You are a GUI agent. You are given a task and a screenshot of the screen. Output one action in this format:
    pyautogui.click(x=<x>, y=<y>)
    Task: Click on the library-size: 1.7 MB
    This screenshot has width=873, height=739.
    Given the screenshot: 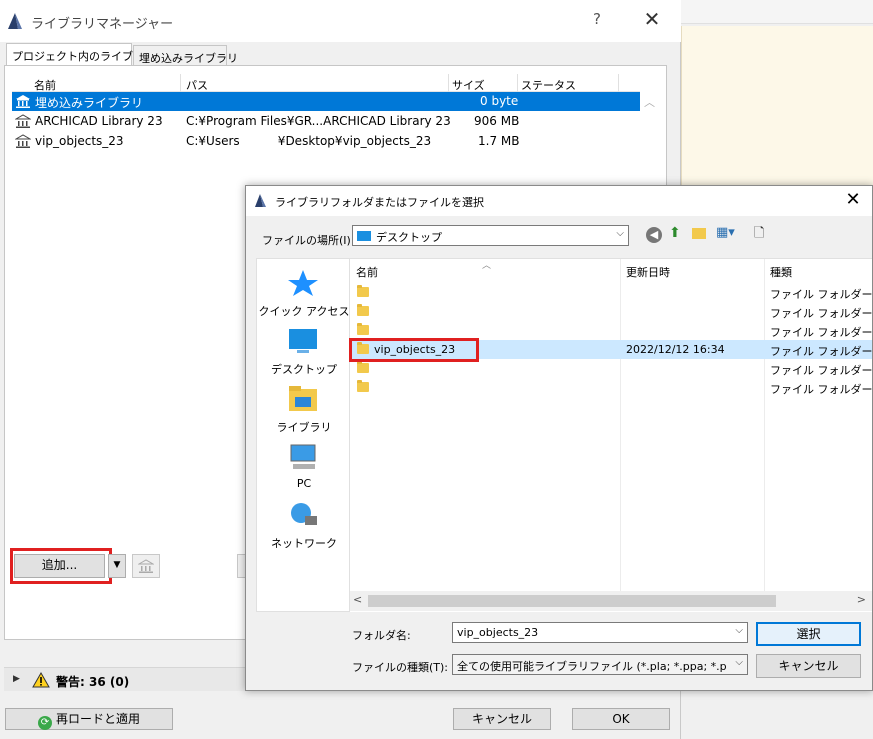 What is the action you would take?
    pyautogui.click(x=499, y=141)
    